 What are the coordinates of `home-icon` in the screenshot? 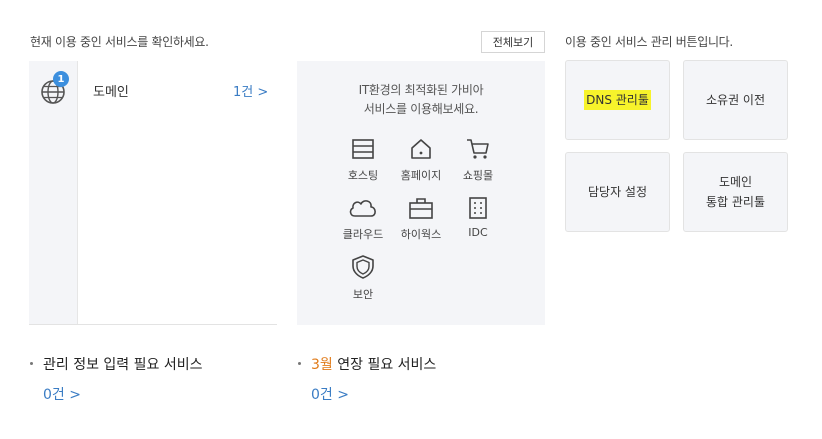 It's located at (421, 149).